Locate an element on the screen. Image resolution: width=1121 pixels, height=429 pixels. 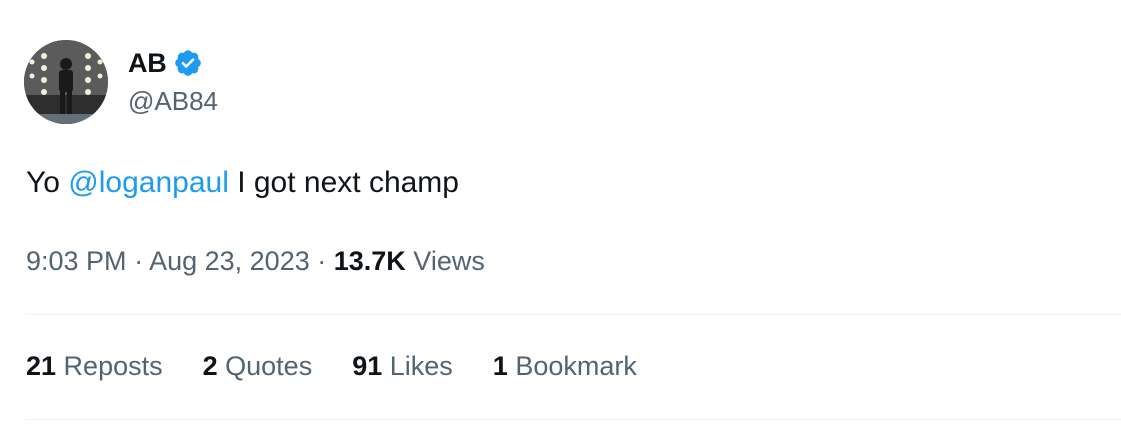
tweet-text: Yo @loganpaul I got next champ is located at coordinates (242, 183).